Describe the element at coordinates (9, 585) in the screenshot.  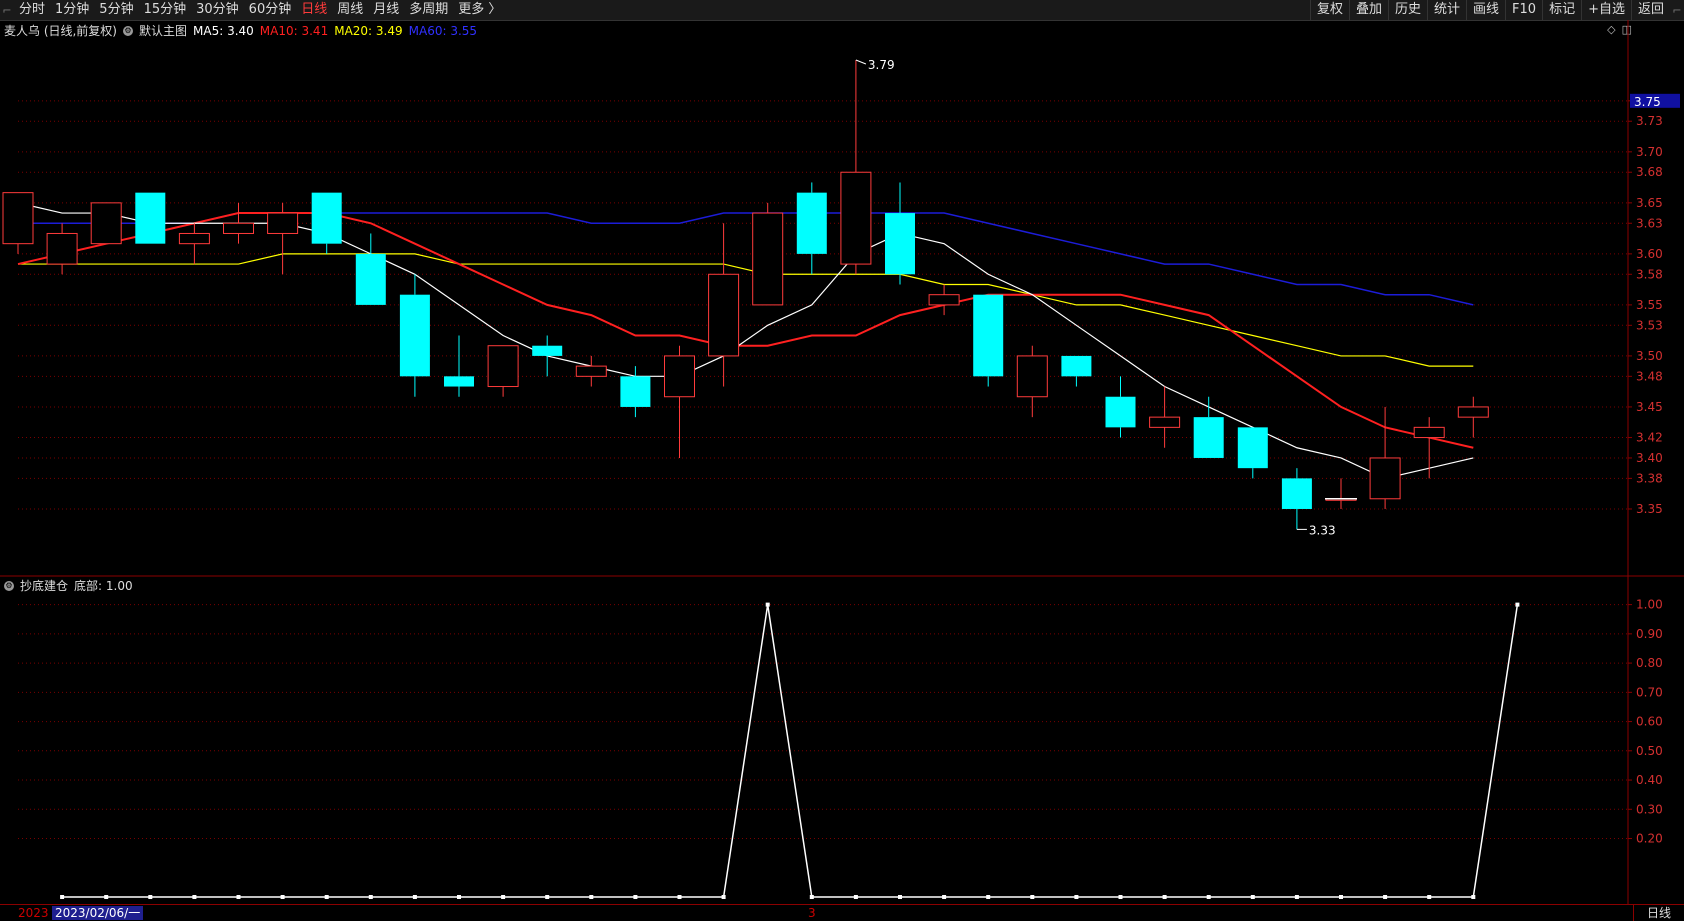
I see `settings-icon: ⚙` at that location.